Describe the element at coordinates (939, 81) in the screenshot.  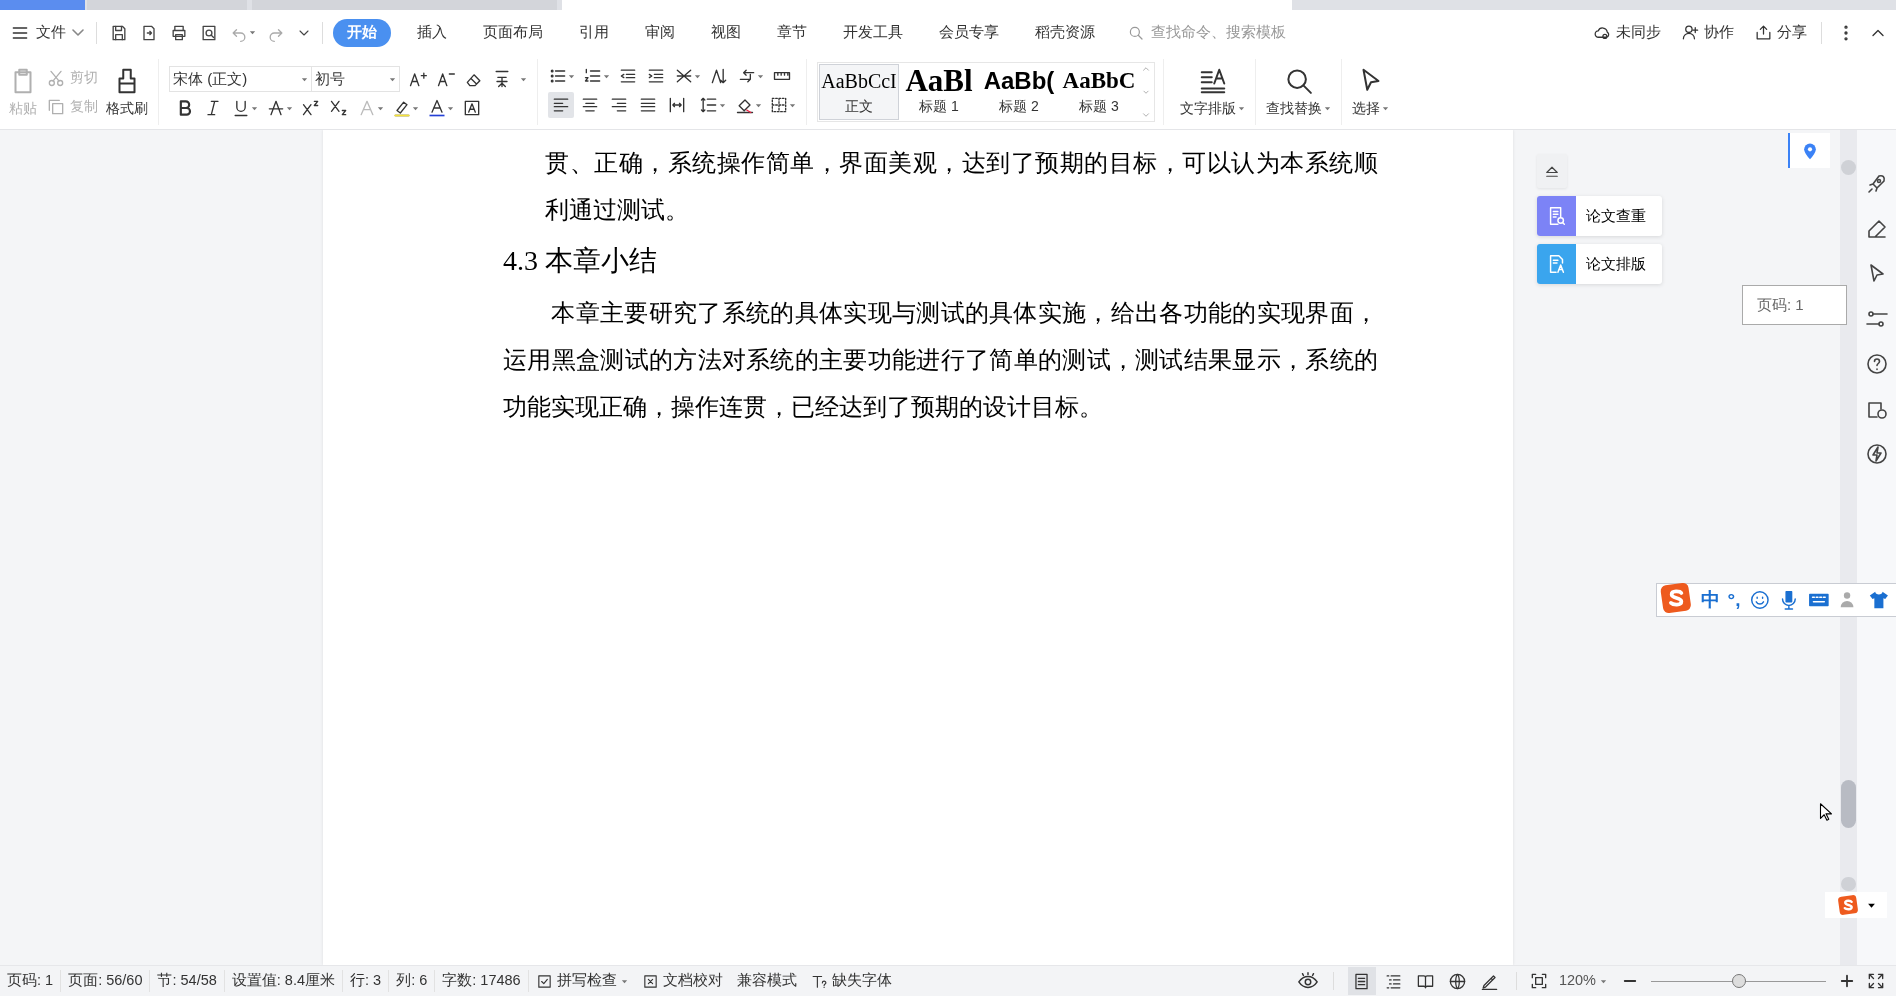
I see `style-preview: AaBl` at that location.